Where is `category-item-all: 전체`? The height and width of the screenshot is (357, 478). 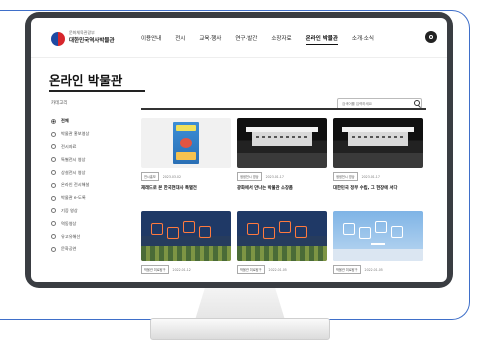
category-item-all: 전체 is located at coordinates (70, 121).